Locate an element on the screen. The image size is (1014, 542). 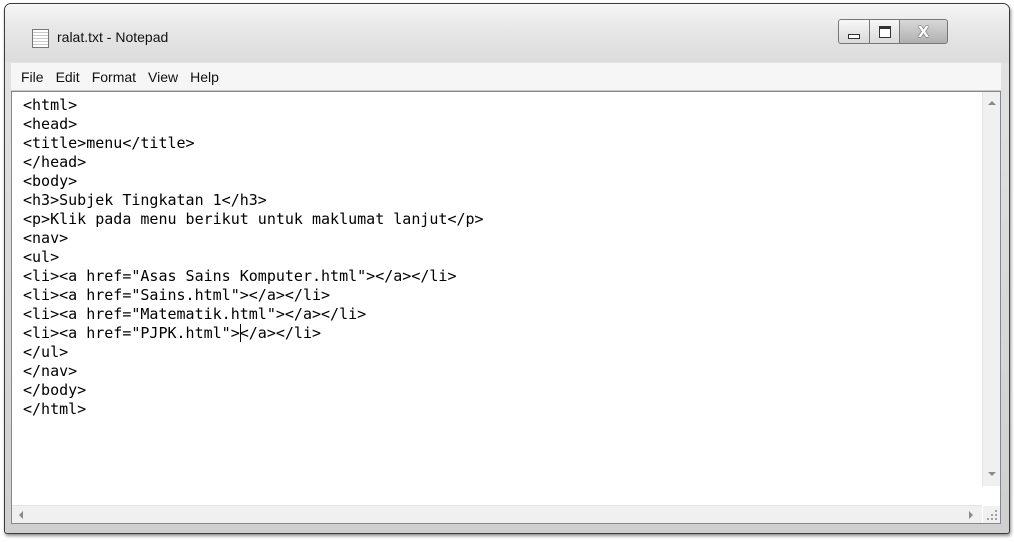
maximize-icon is located at coordinates (884, 31).